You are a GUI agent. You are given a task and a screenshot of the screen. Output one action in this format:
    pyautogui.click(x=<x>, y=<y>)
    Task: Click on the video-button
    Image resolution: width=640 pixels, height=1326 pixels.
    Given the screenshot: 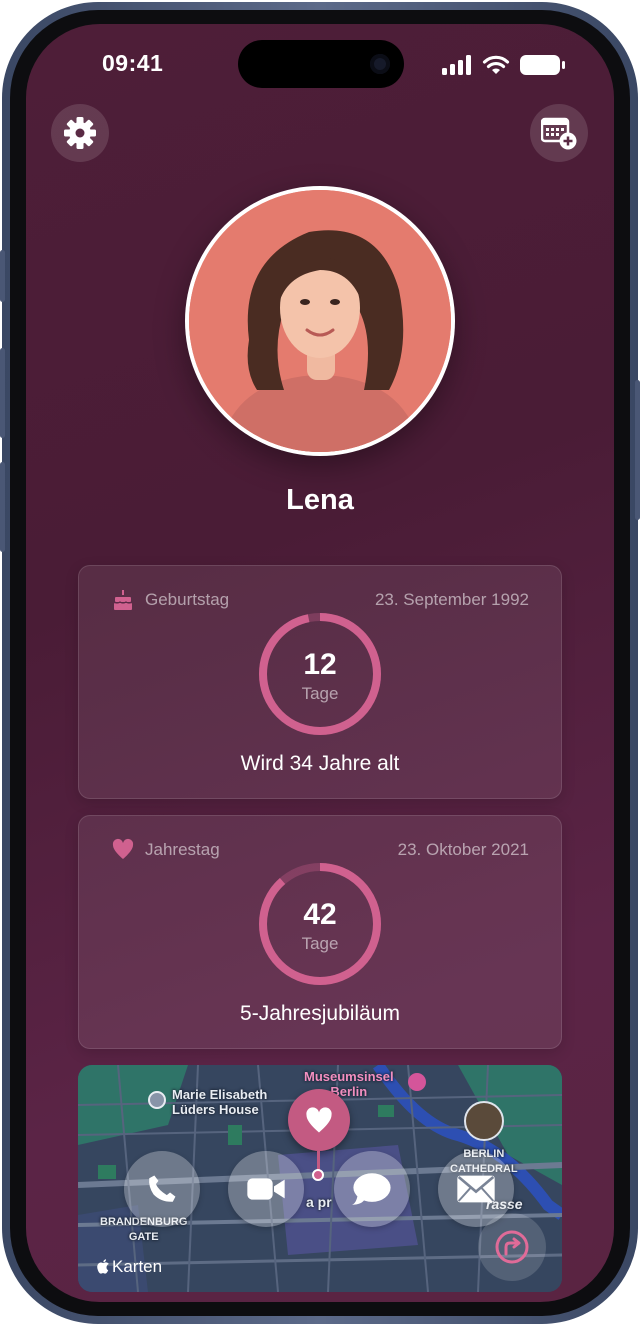 What is the action you would take?
    pyautogui.click(x=266, y=1189)
    